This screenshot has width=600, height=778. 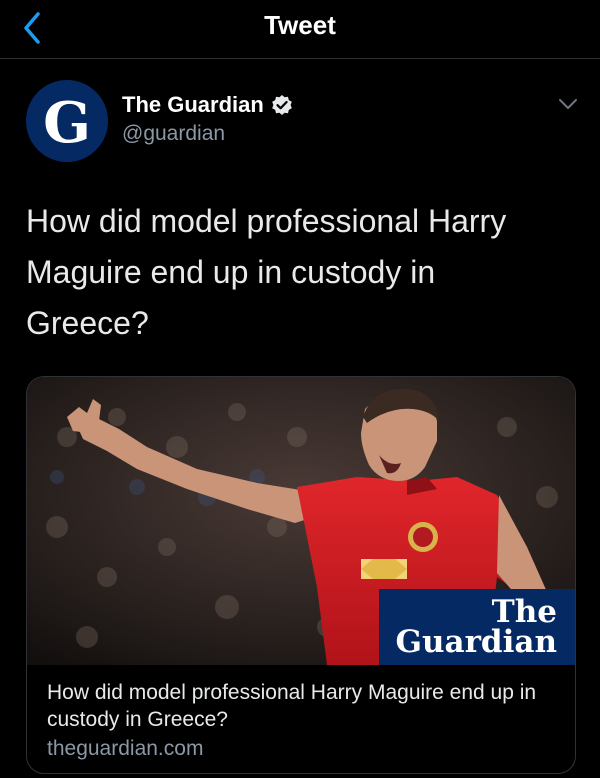 I want to click on top-bar: Tweet, so click(x=300, y=29).